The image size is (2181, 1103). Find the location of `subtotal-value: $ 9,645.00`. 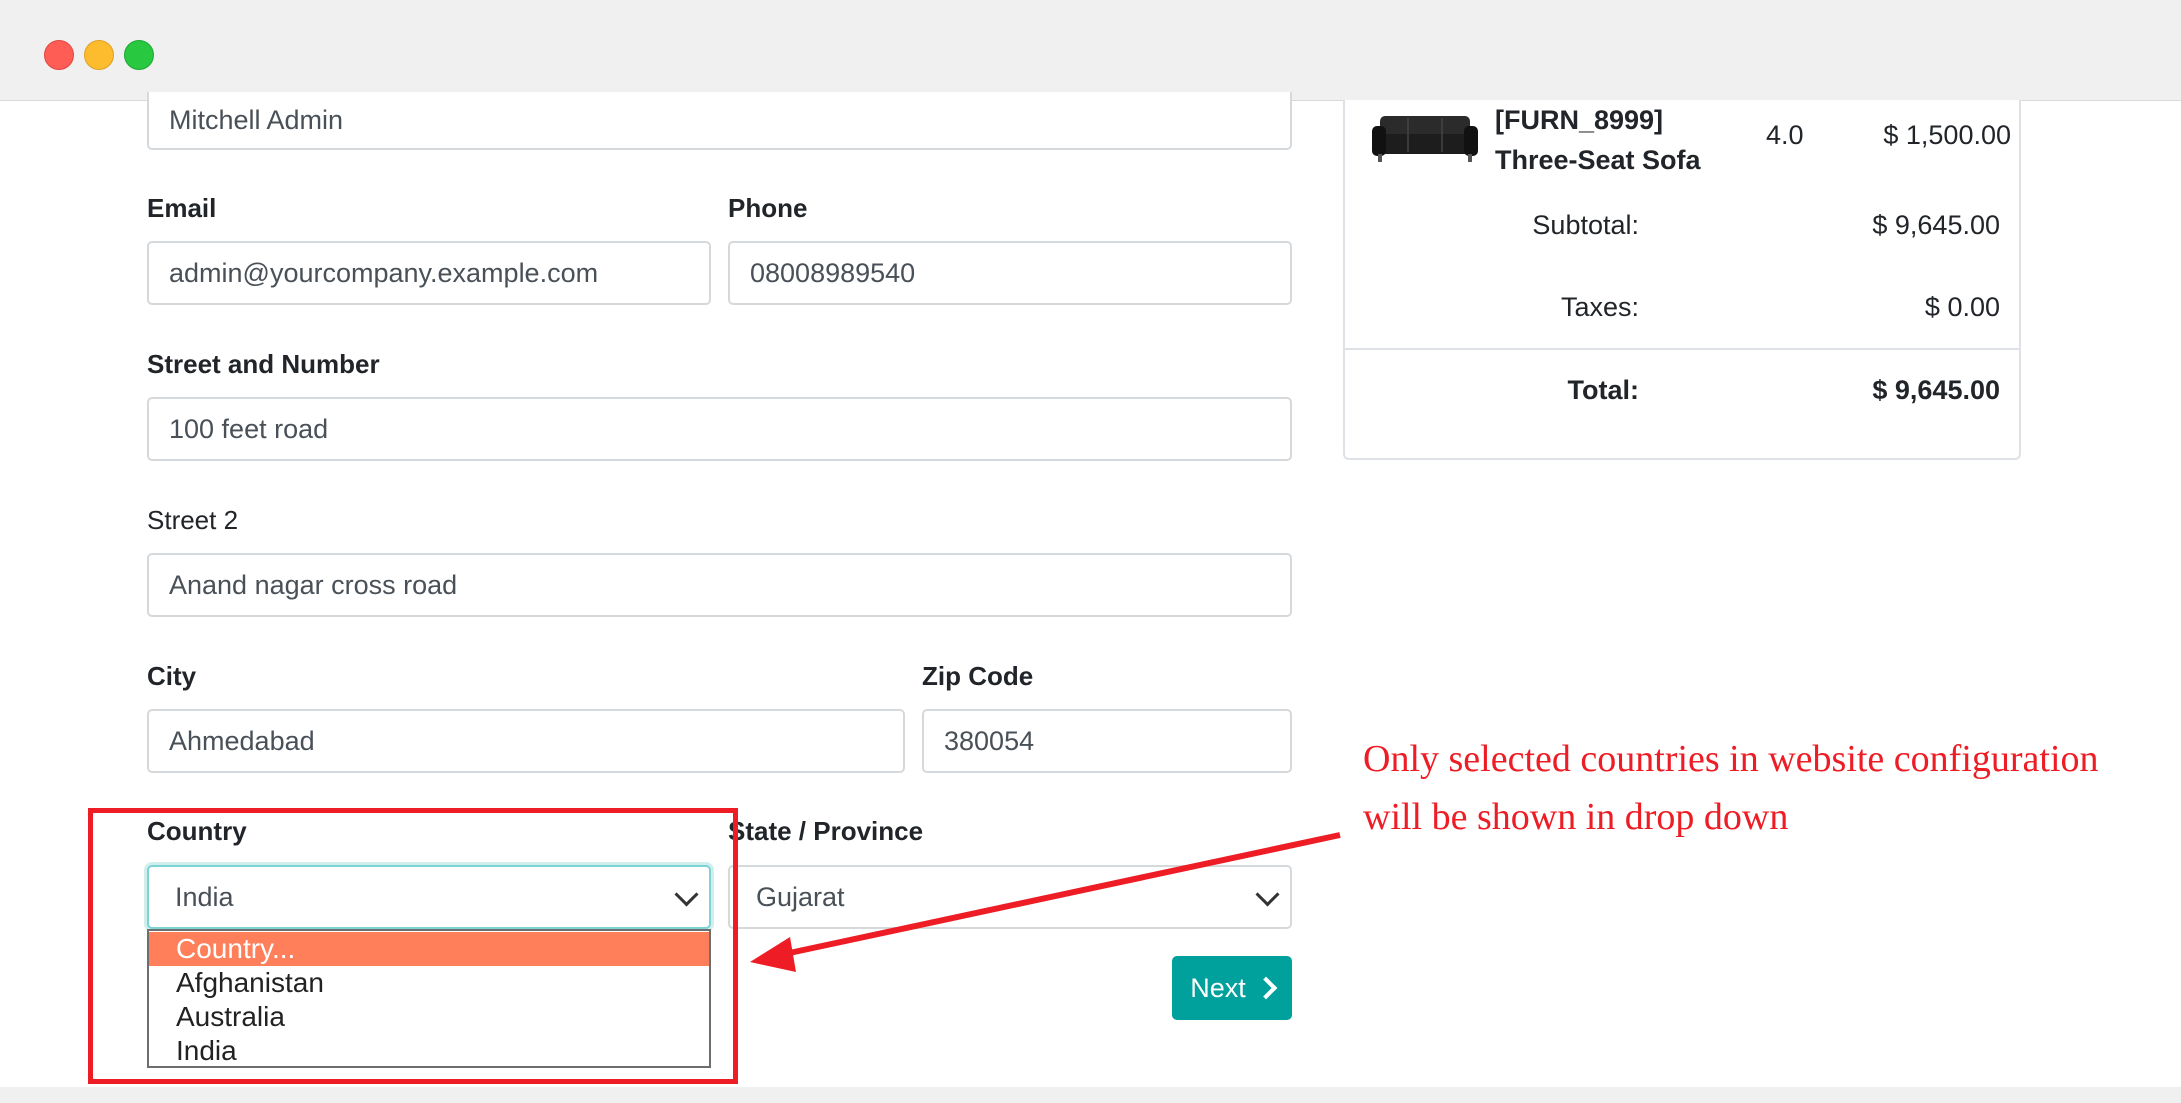

subtotal-value: $ 9,645.00 is located at coordinates (1936, 225).